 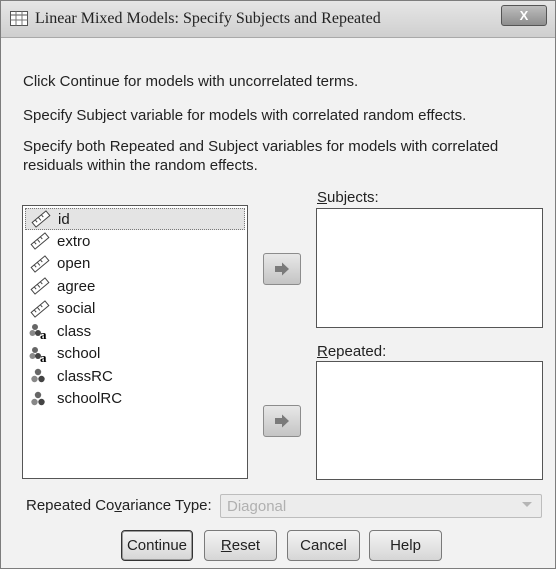 I want to click on variable-name: social, so click(x=76, y=309).